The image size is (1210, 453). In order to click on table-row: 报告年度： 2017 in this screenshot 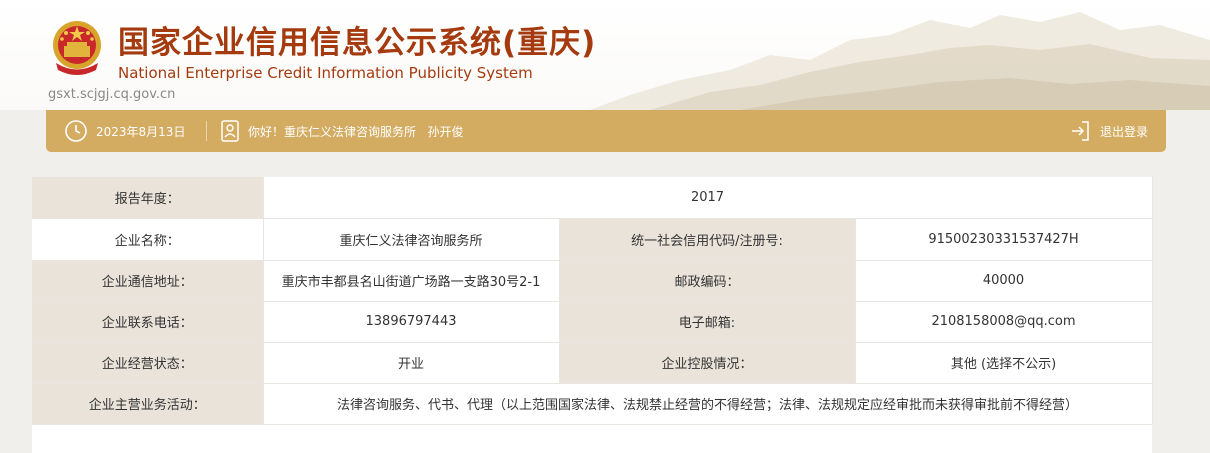, I will do `click(592, 198)`.